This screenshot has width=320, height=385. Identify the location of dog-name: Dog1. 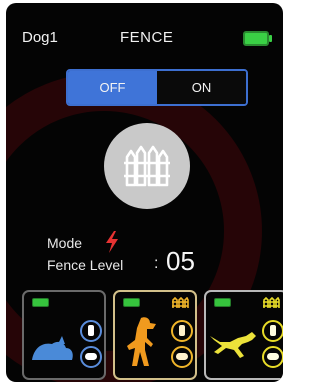
(40, 37).